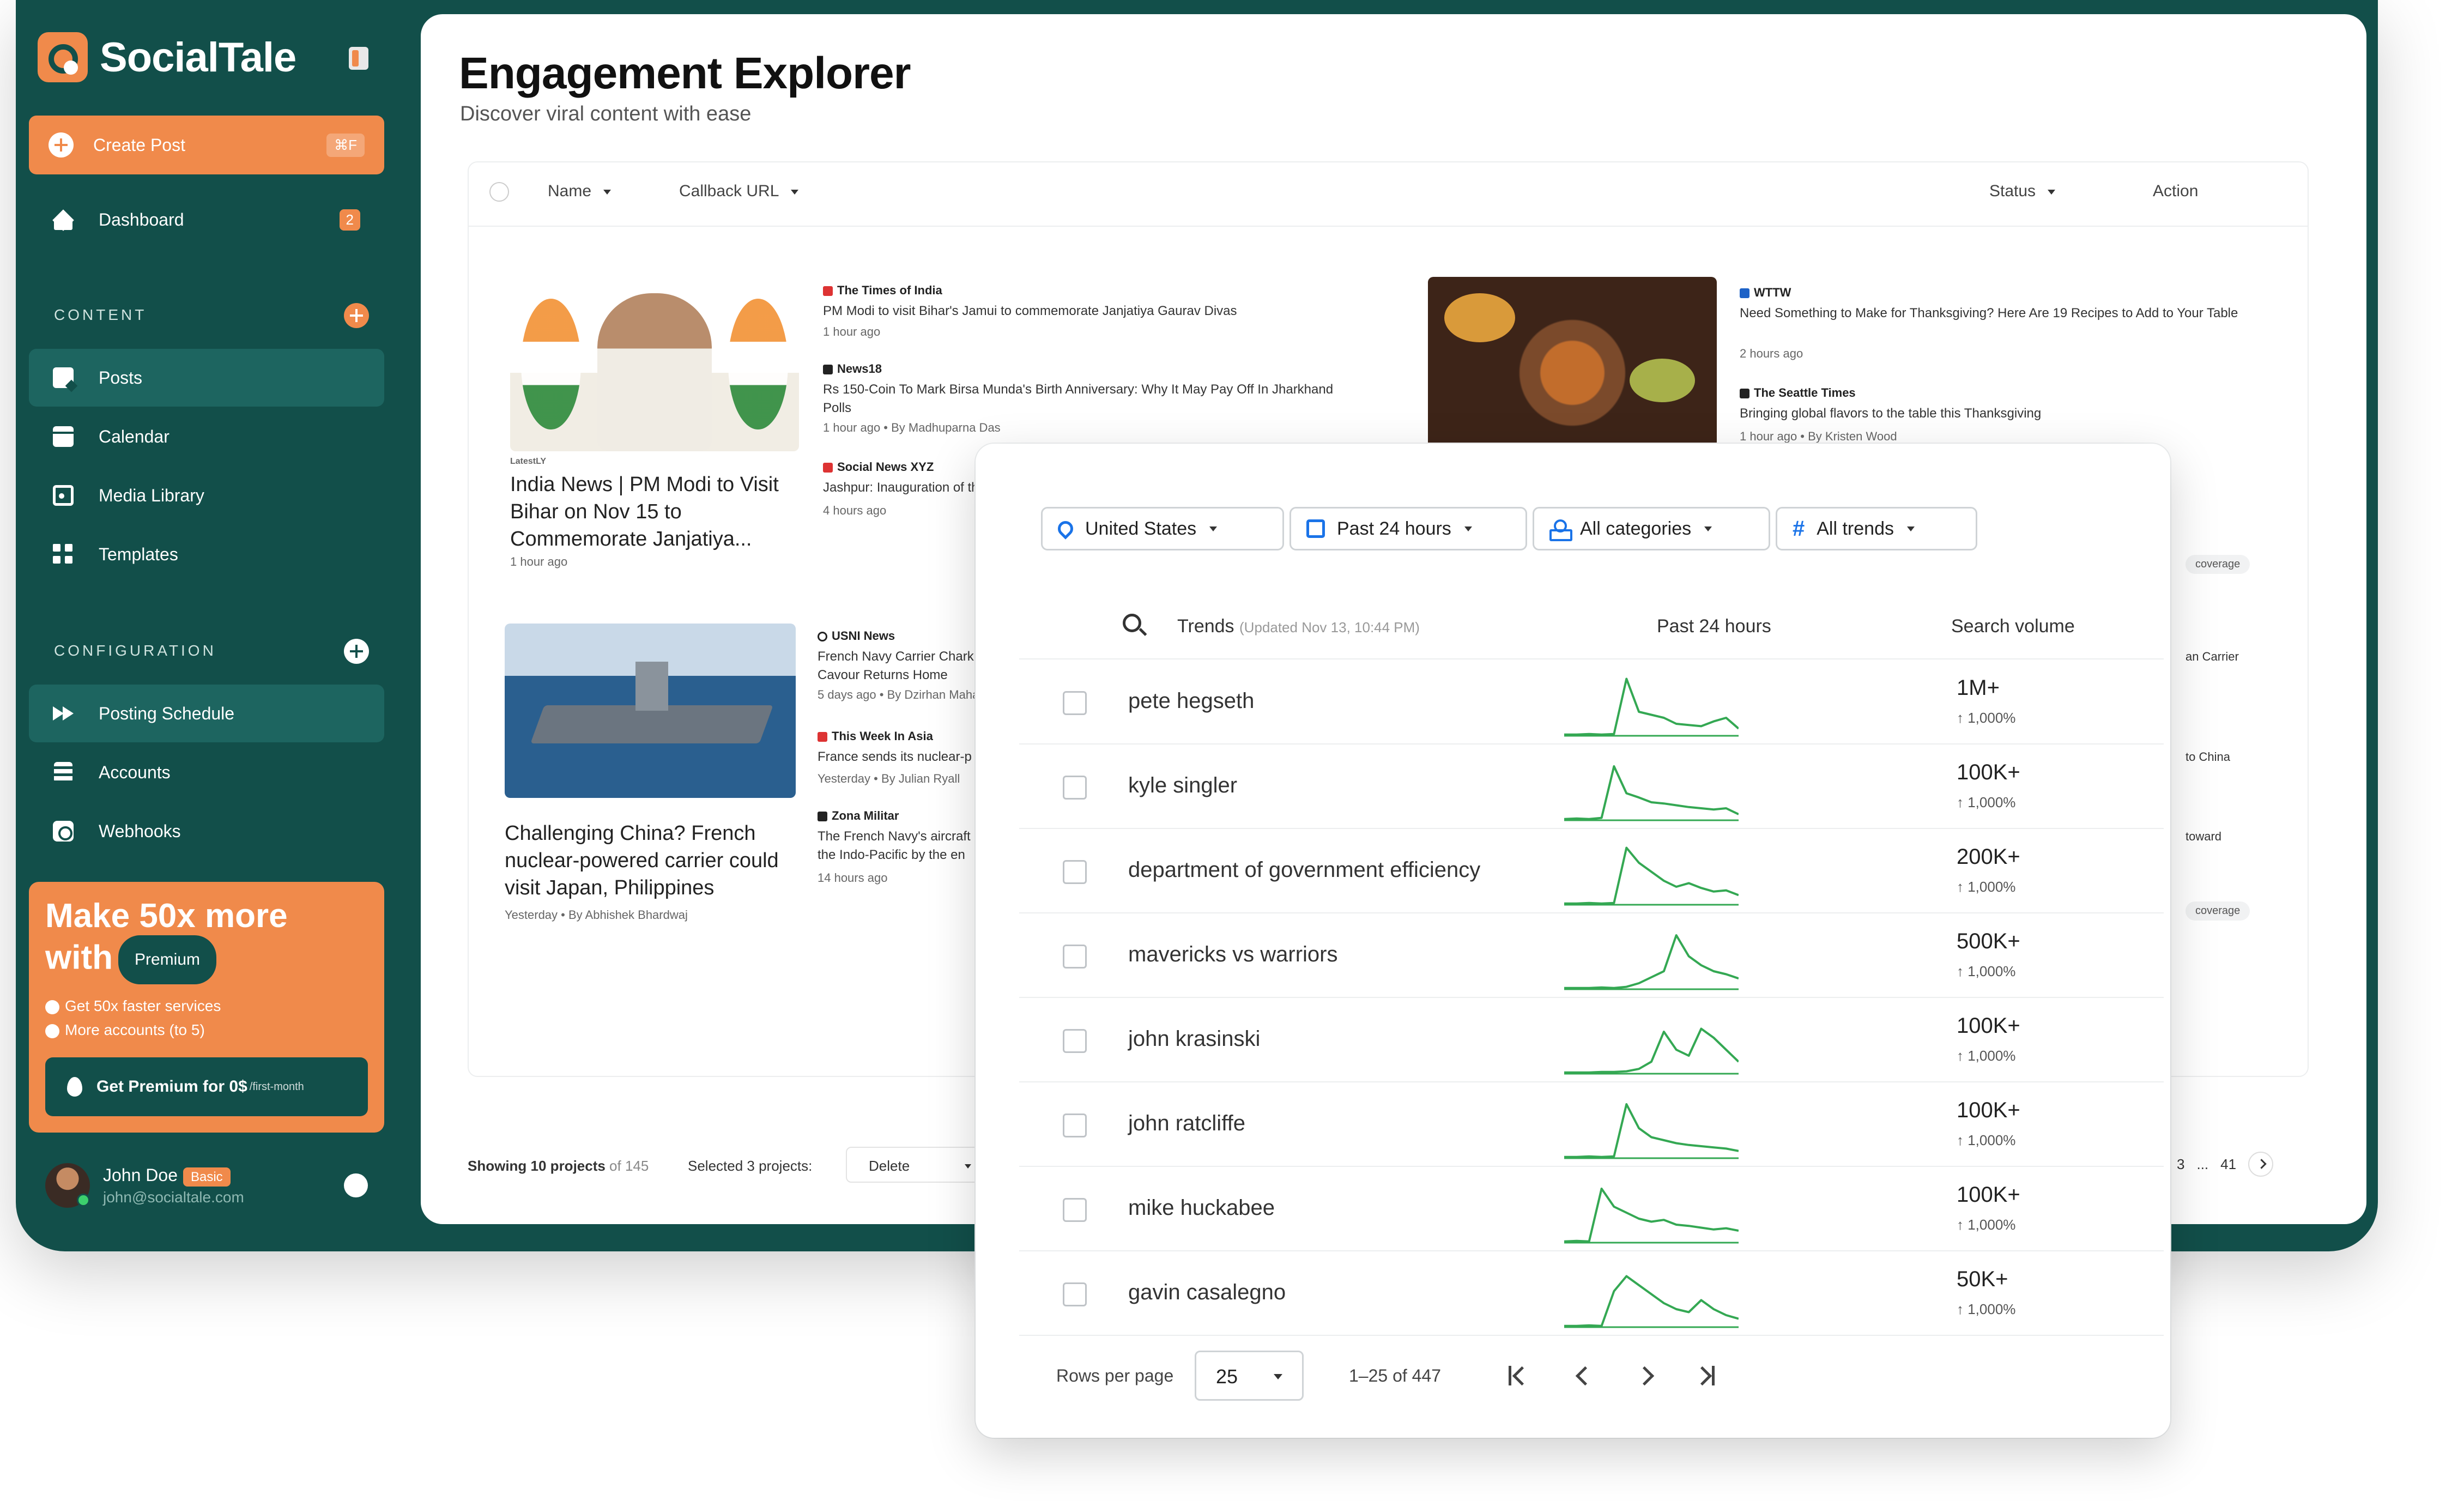  What do you see at coordinates (1194, 1039) in the screenshot?
I see `trend-name: john krasinski` at bounding box center [1194, 1039].